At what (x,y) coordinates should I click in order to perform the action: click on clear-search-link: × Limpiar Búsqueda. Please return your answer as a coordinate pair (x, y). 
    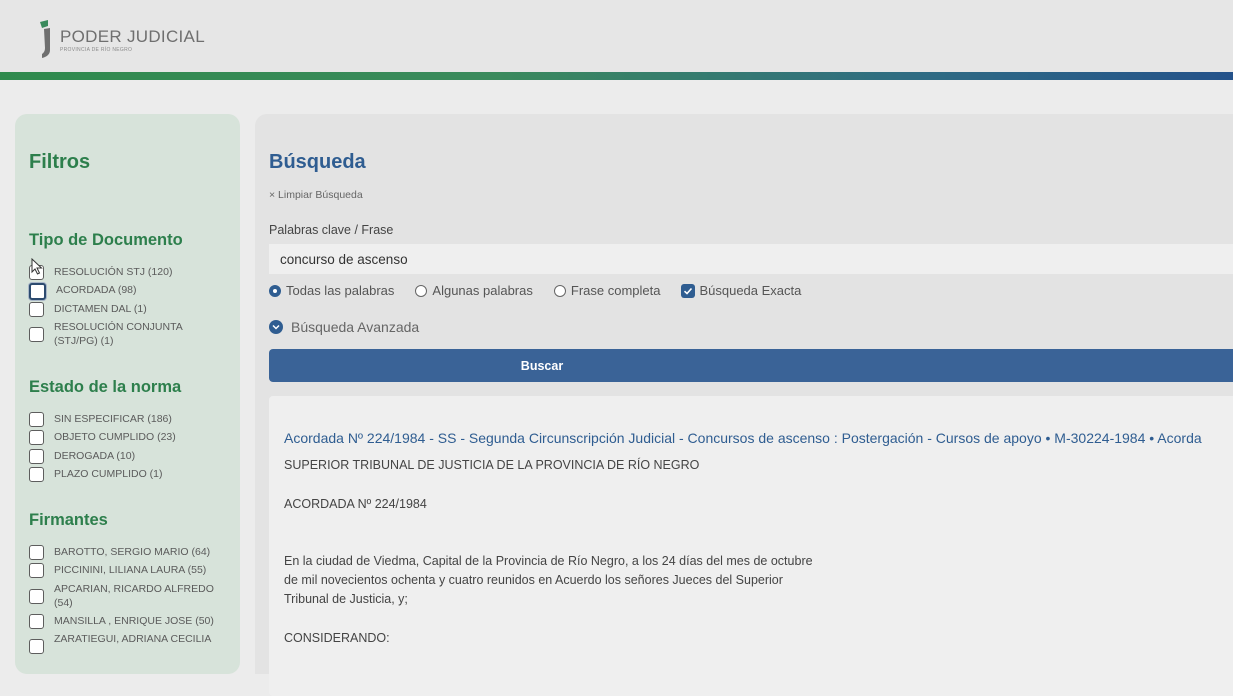
    Looking at the image, I should click on (316, 195).